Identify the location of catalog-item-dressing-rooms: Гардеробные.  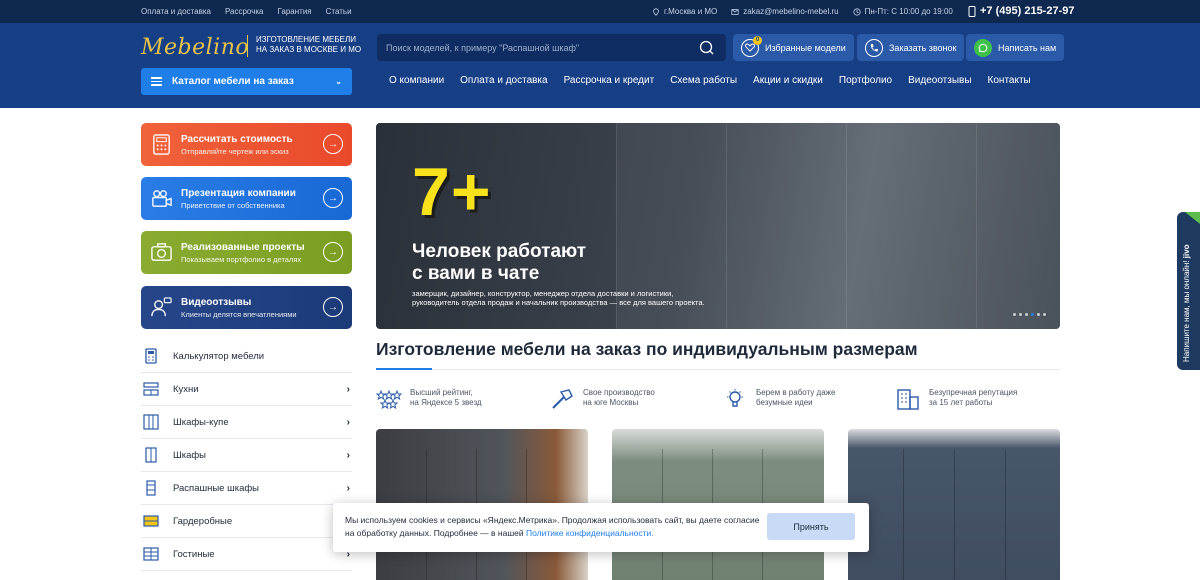
(246, 521).